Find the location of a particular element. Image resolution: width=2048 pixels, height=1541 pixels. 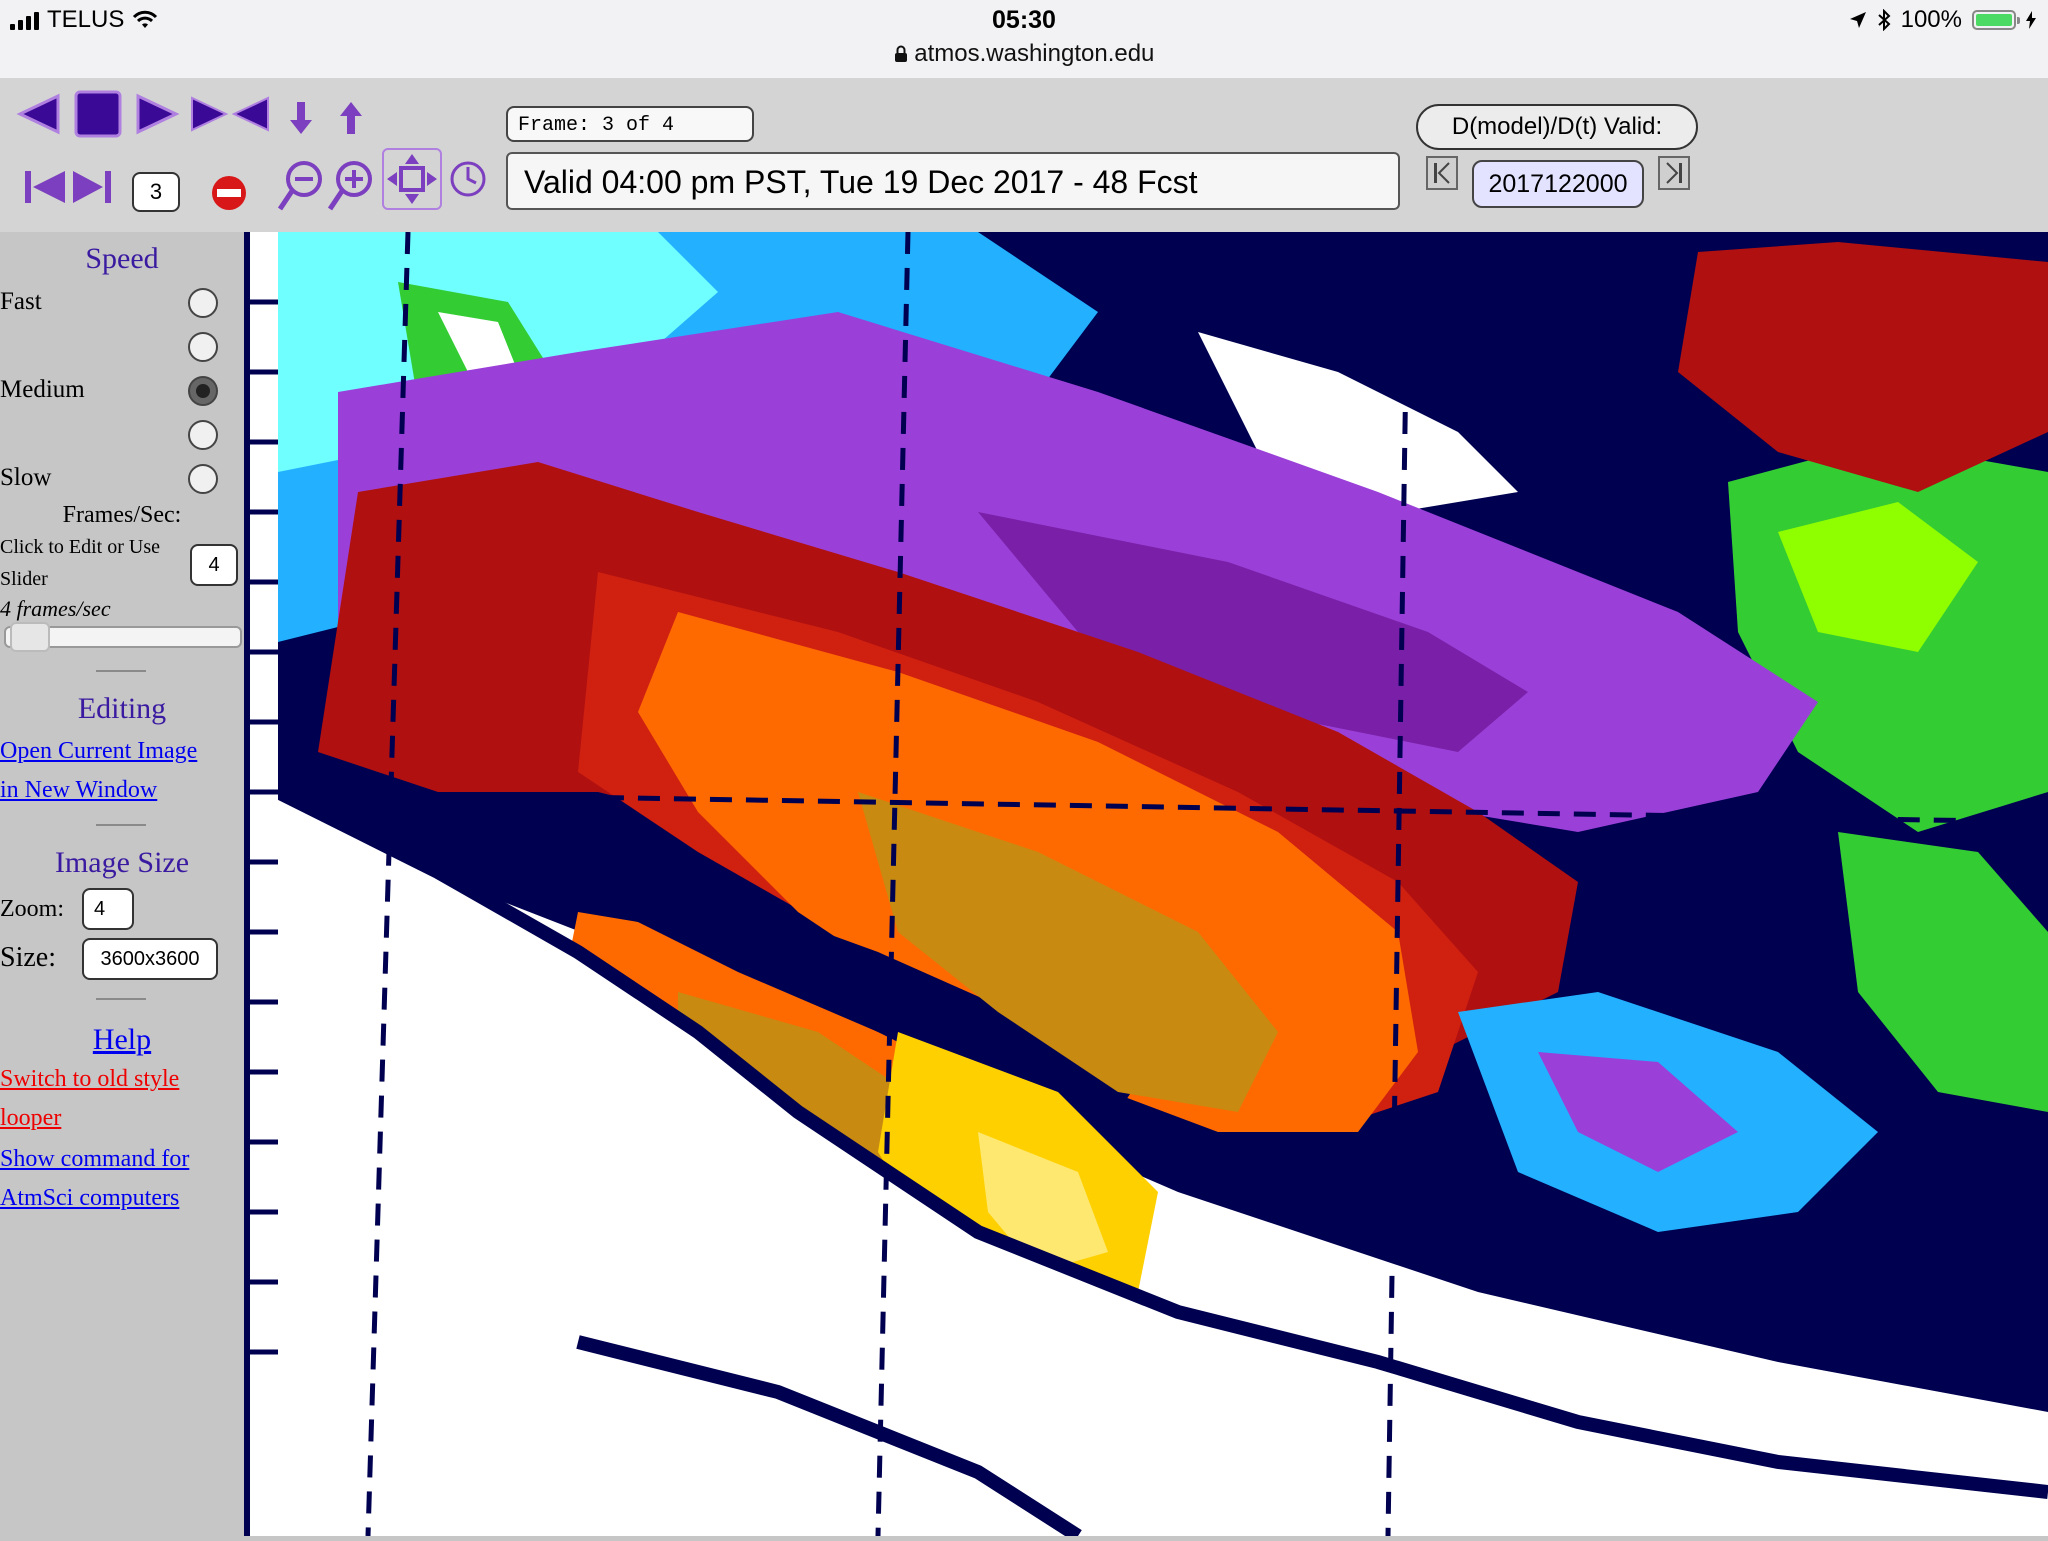

size-input: 3600x3600 is located at coordinates (150, 959).